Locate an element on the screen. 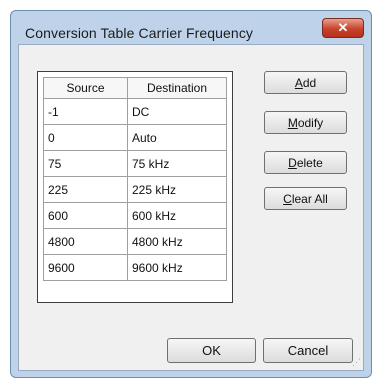  source-cell: 0 is located at coordinates (85, 137).